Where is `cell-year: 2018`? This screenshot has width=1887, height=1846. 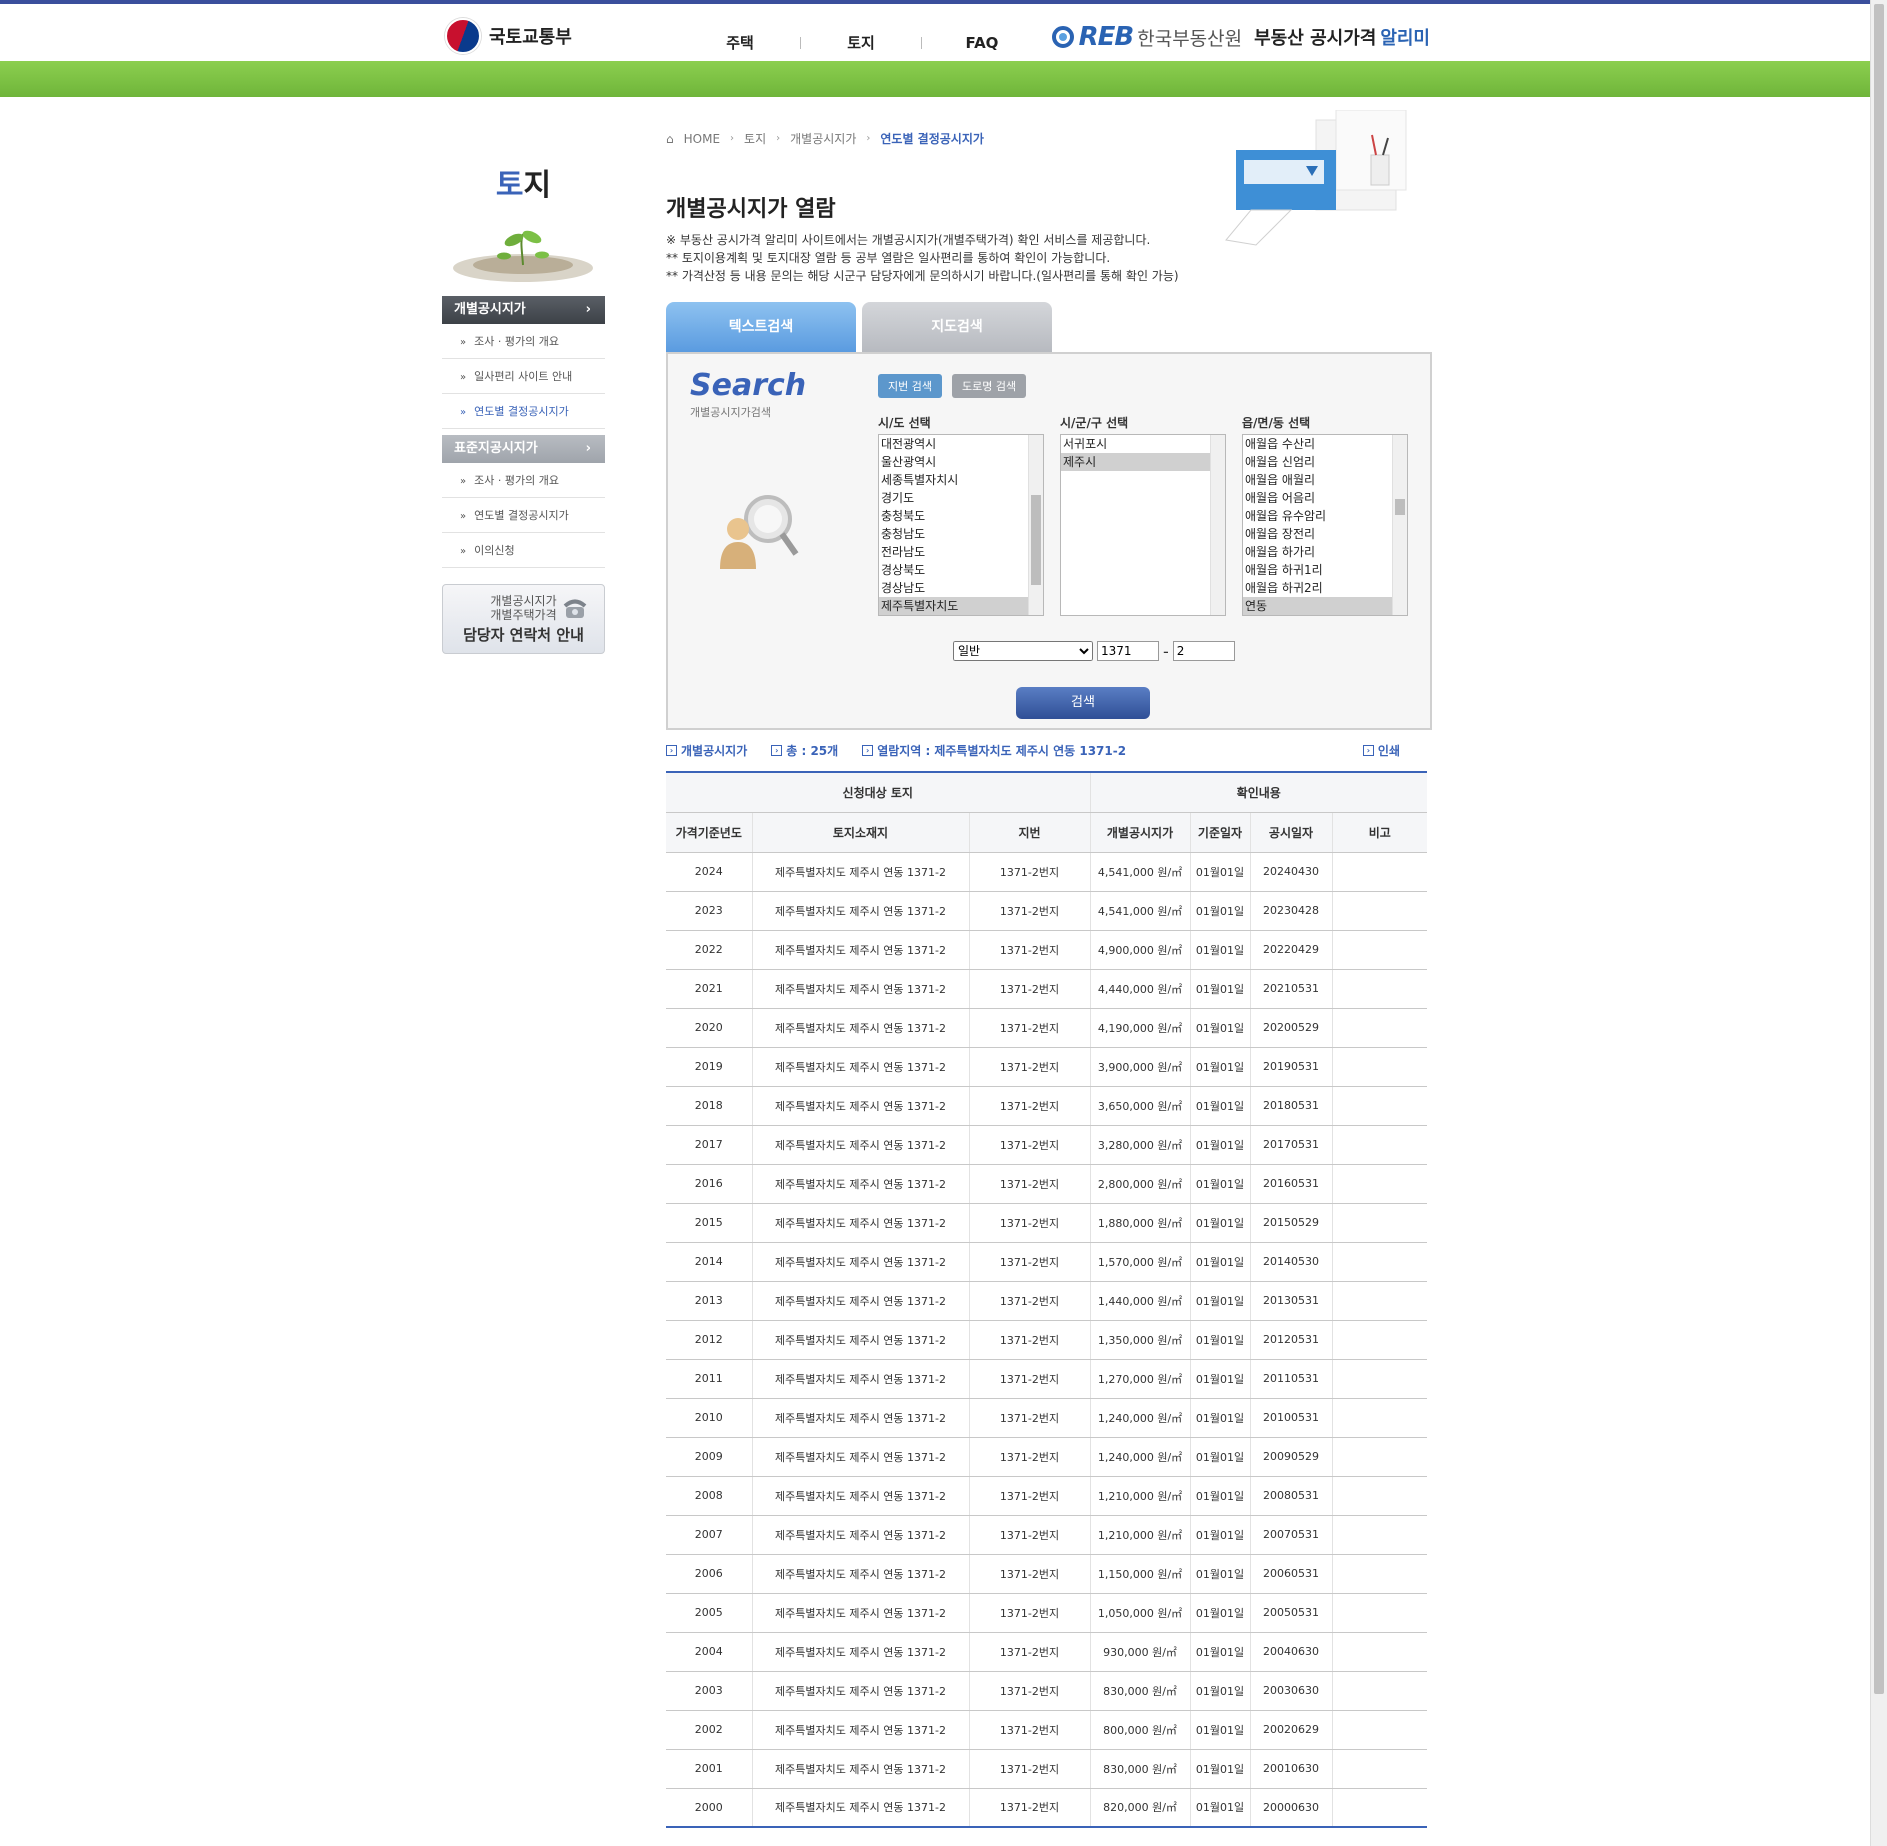
cell-year: 2018 is located at coordinates (709, 1106).